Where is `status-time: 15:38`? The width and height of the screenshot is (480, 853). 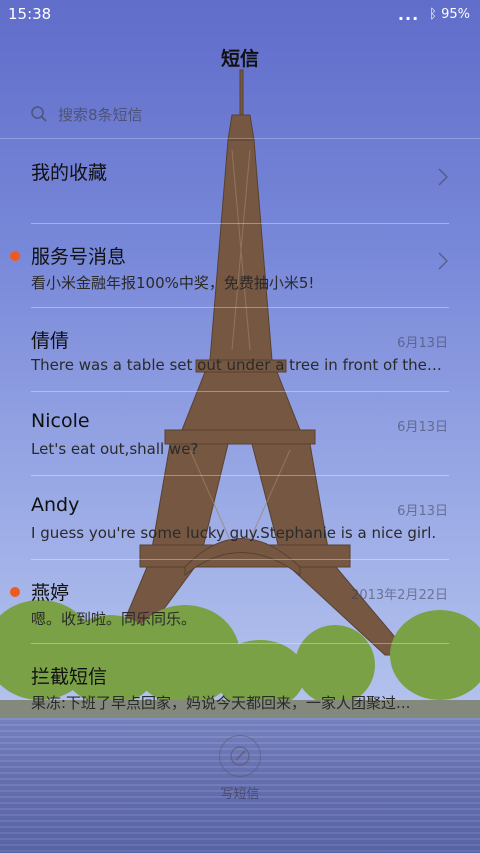 status-time: 15:38 is located at coordinates (30, 14).